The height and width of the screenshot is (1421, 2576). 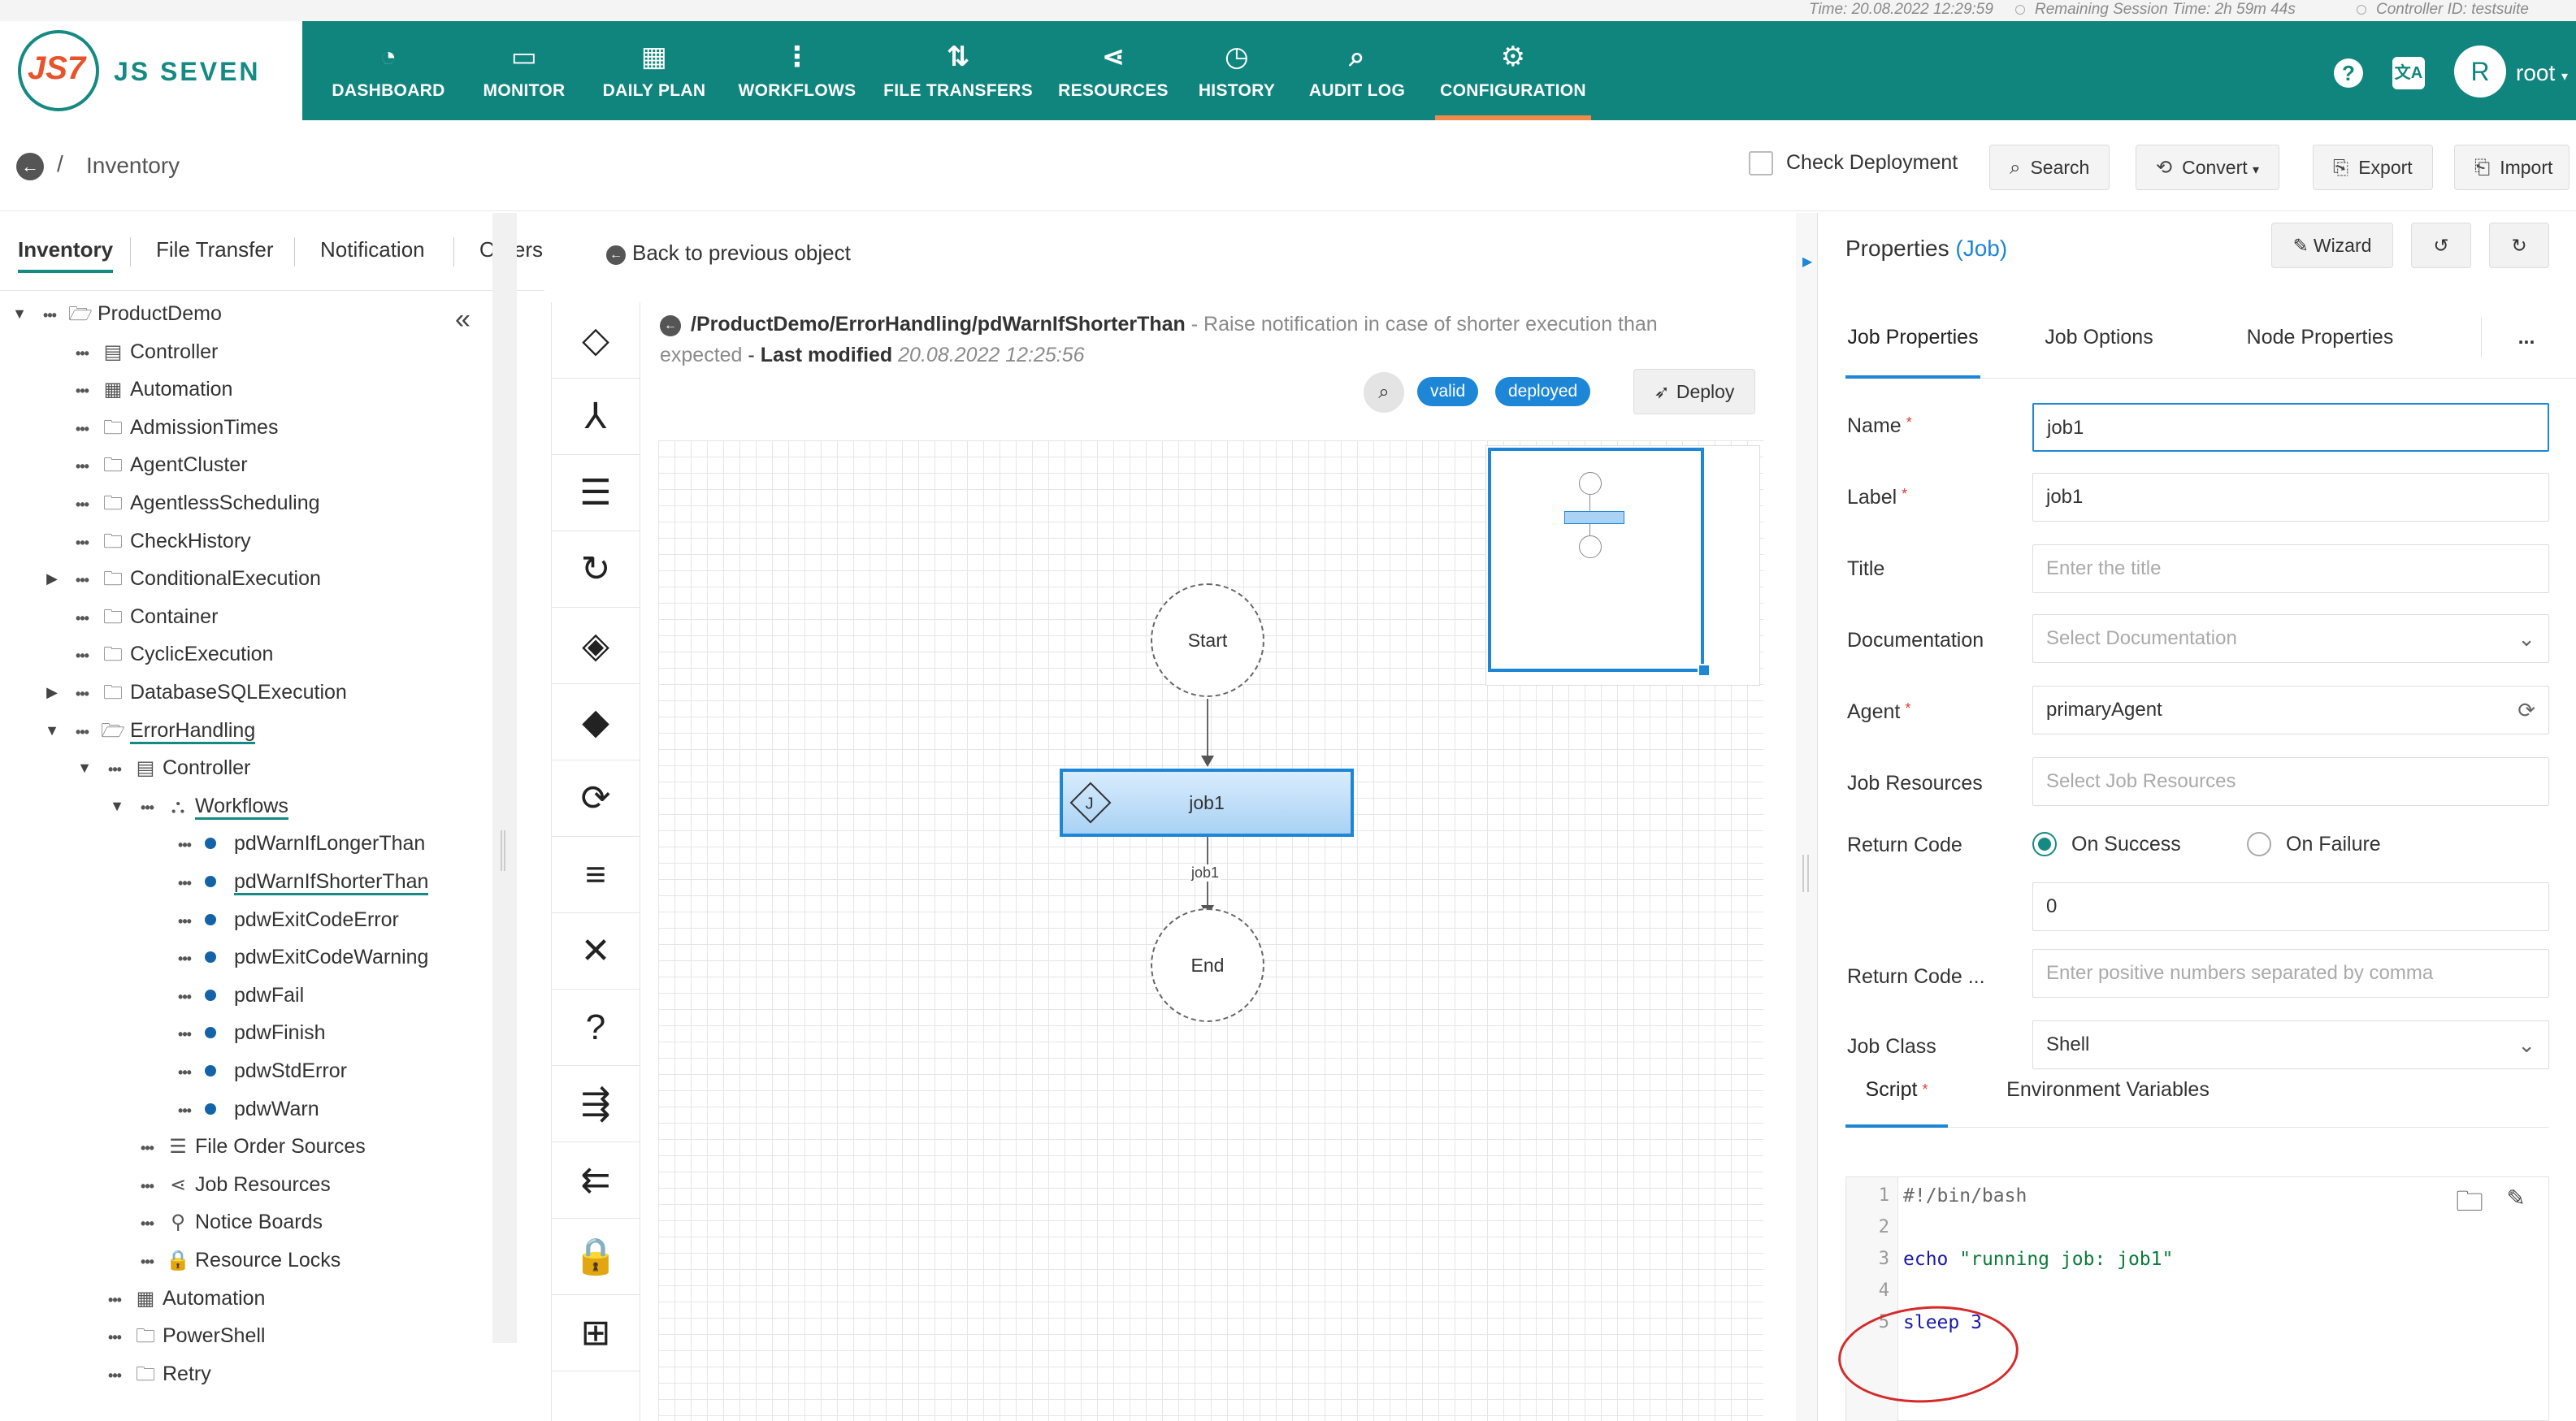 What do you see at coordinates (1113, 70) in the screenshot?
I see `nav-resources: ⋖ RESOURCES` at bounding box center [1113, 70].